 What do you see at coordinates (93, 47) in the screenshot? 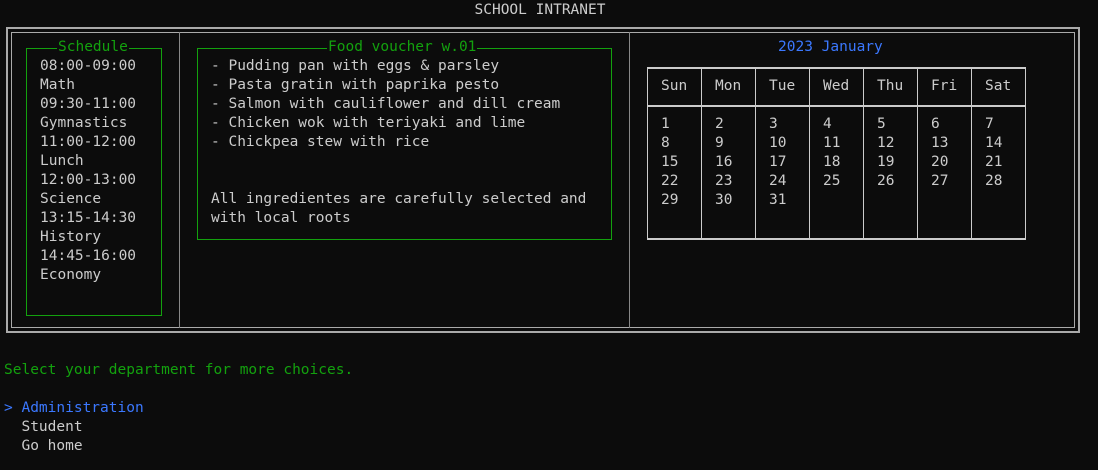
I see `schedule-title: Schedule` at bounding box center [93, 47].